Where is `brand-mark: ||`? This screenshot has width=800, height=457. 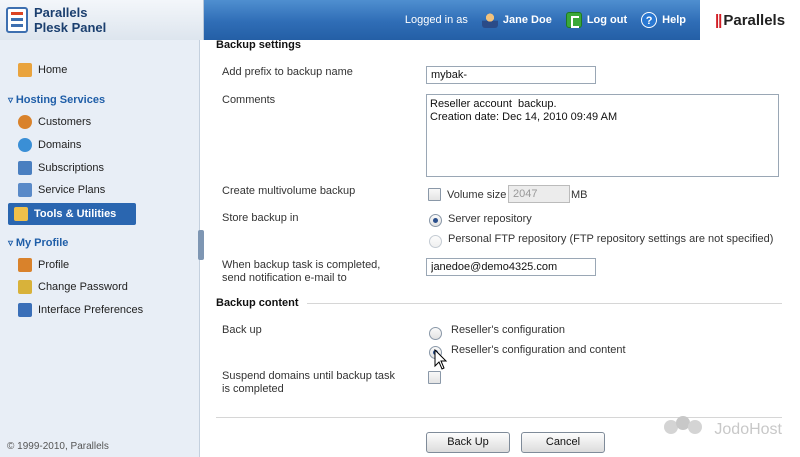 brand-mark: || is located at coordinates (718, 20).